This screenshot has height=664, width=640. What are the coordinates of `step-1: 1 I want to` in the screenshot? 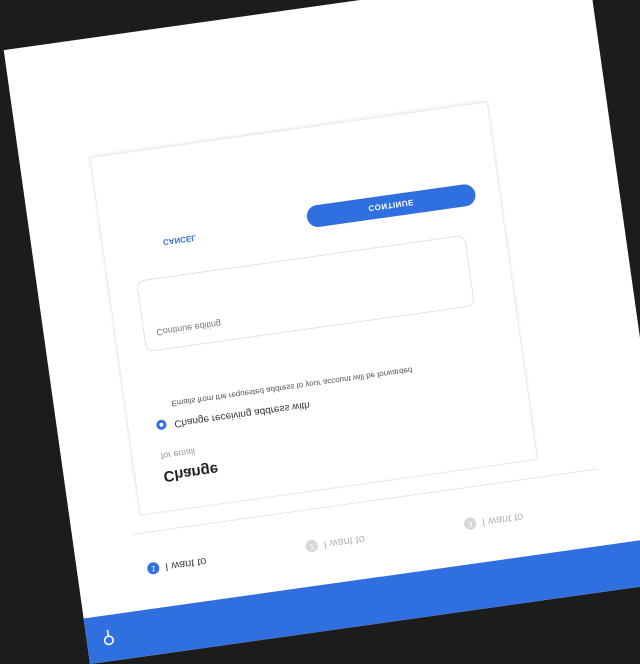 It's located at (177, 565).